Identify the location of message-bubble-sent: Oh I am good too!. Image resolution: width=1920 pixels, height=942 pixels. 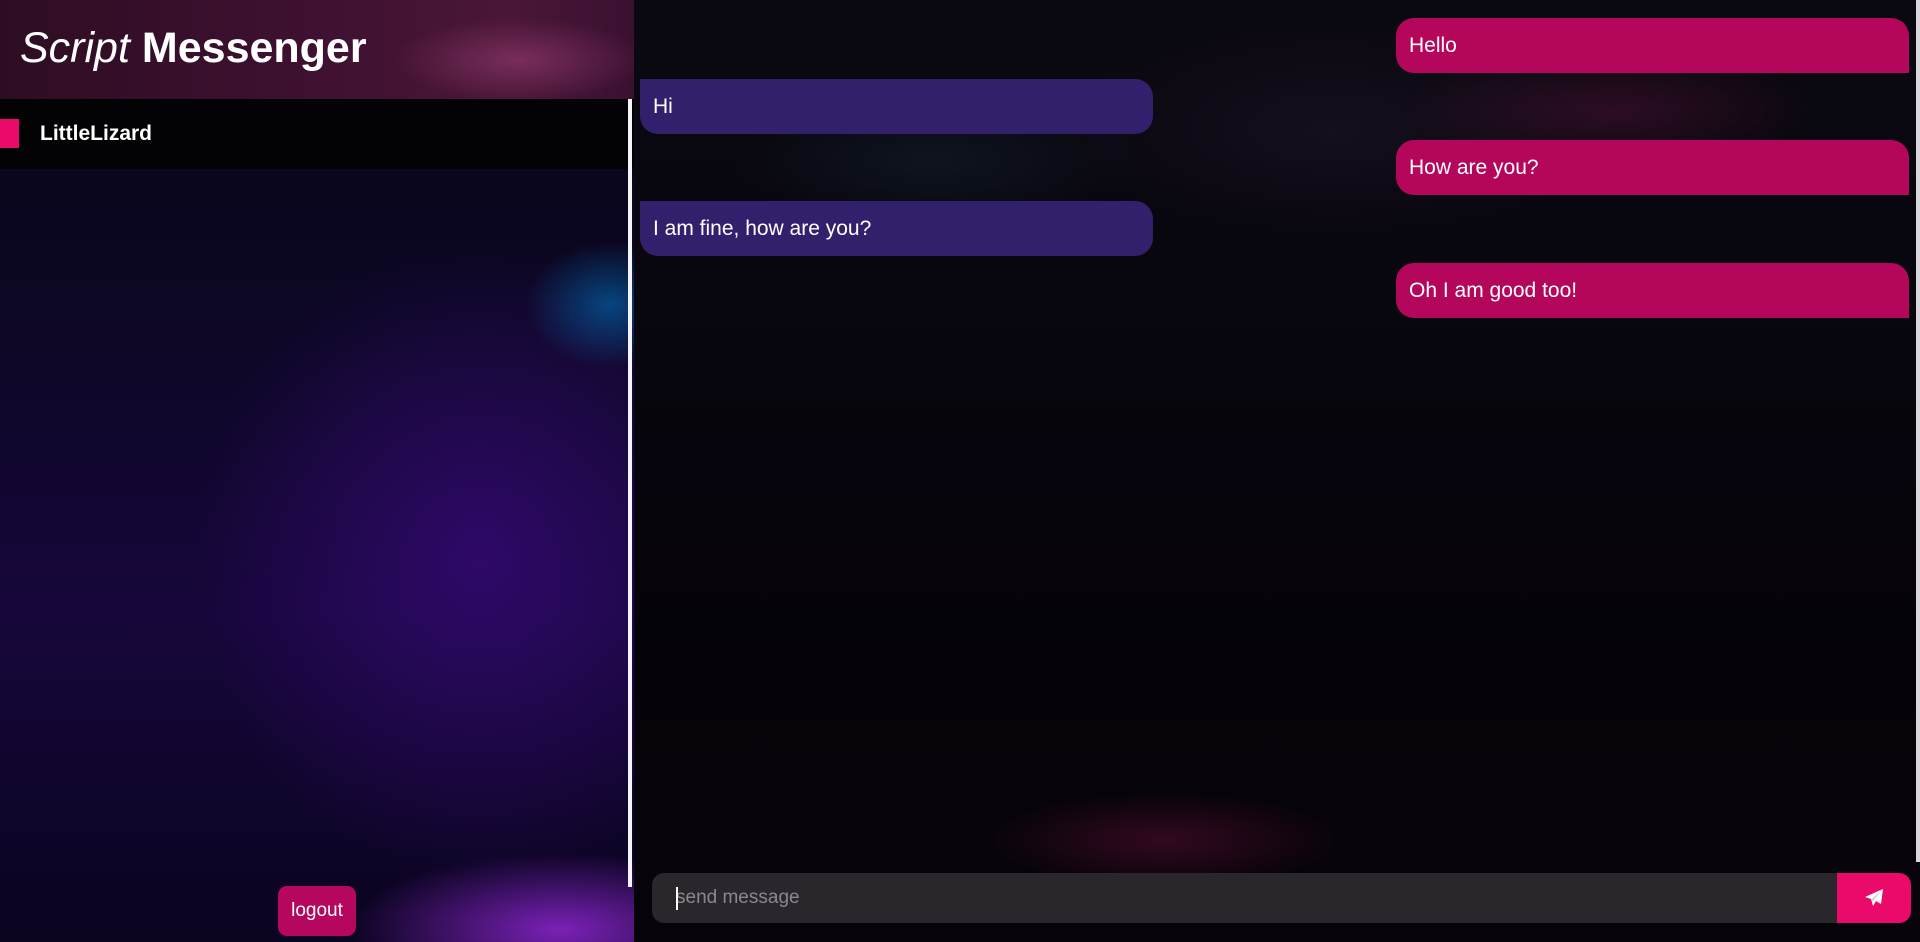
(1652, 290).